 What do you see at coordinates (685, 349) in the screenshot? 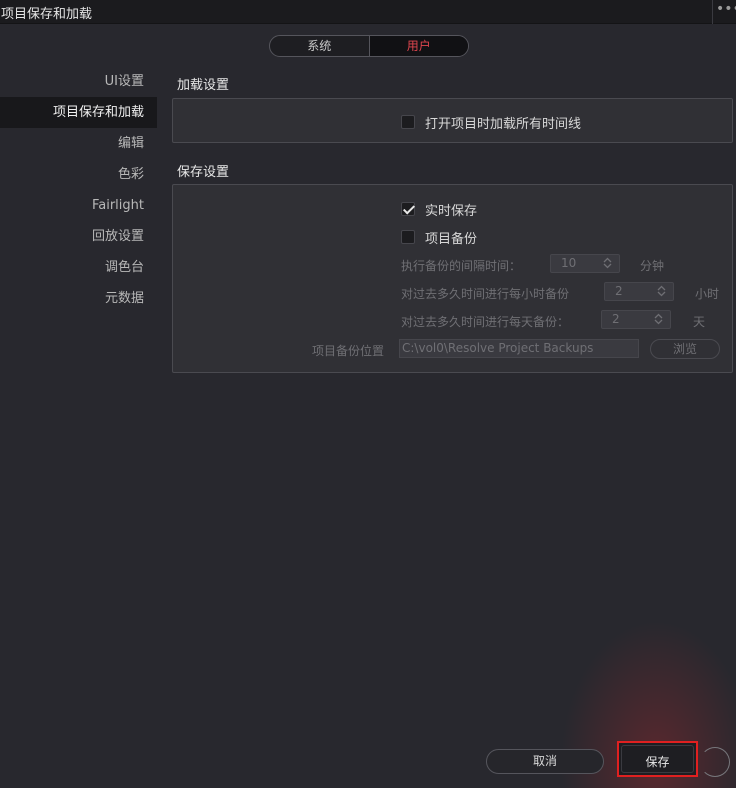
I see `browse-button: 浏览` at bounding box center [685, 349].